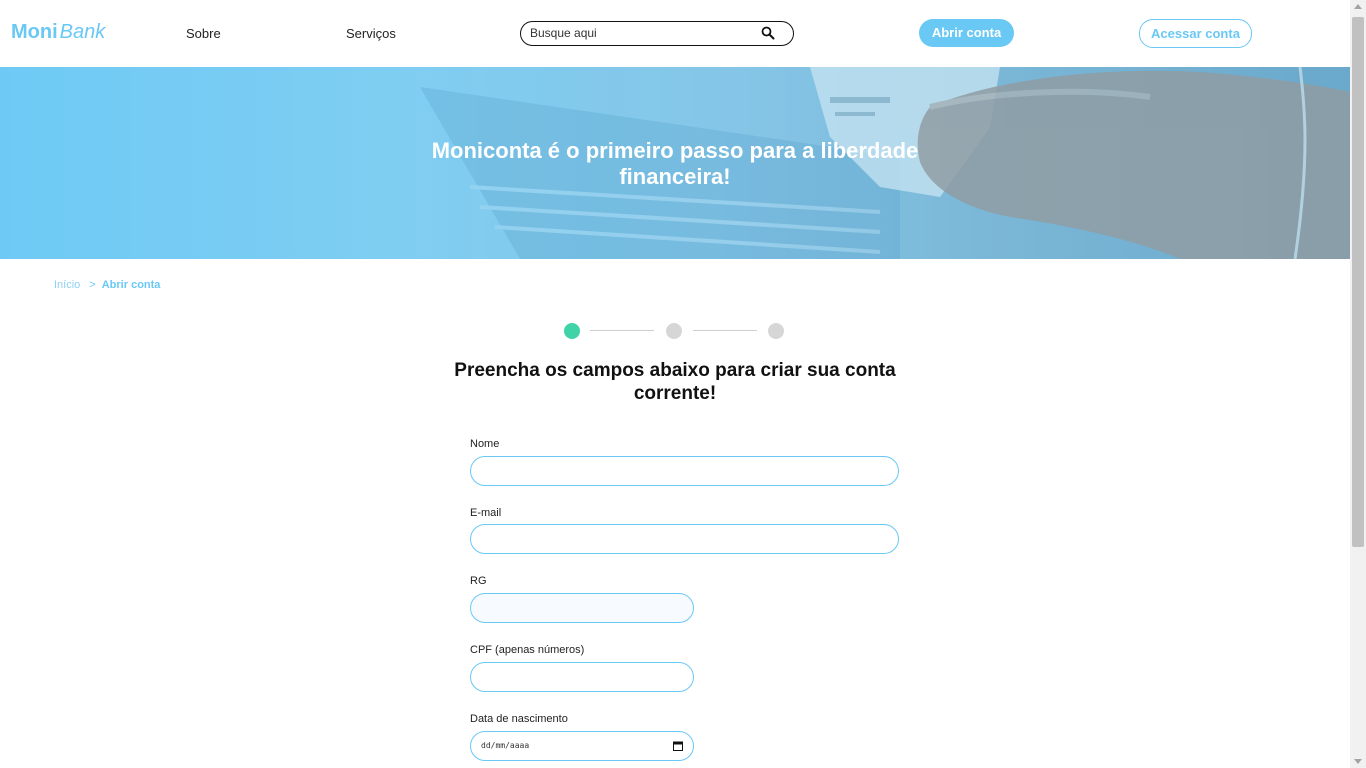  I want to click on birthdate-field: dd/mm/aaaa, so click(582, 746).